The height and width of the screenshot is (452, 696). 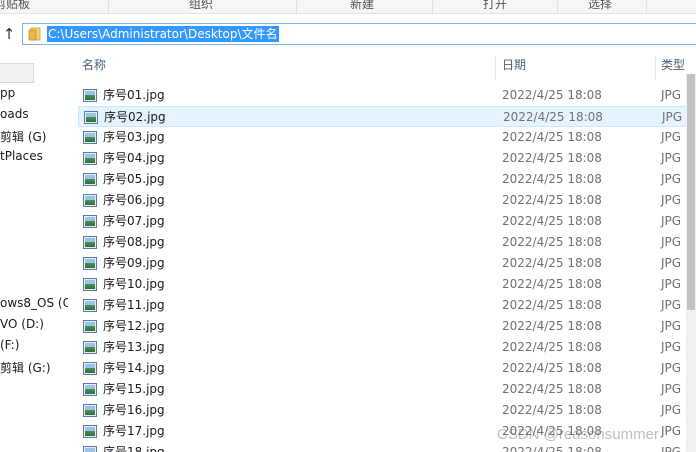 I want to click on nav-item-drive-g: 剪辑 (G), so click(x=23, y=136).